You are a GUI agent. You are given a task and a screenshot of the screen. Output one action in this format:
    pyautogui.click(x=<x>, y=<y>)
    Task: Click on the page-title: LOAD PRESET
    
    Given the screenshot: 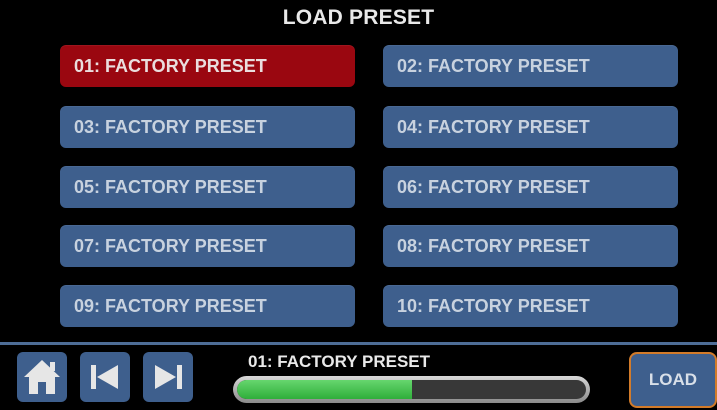 What is the action you would take?
    pyautogui.click(x=358, y=17)
    